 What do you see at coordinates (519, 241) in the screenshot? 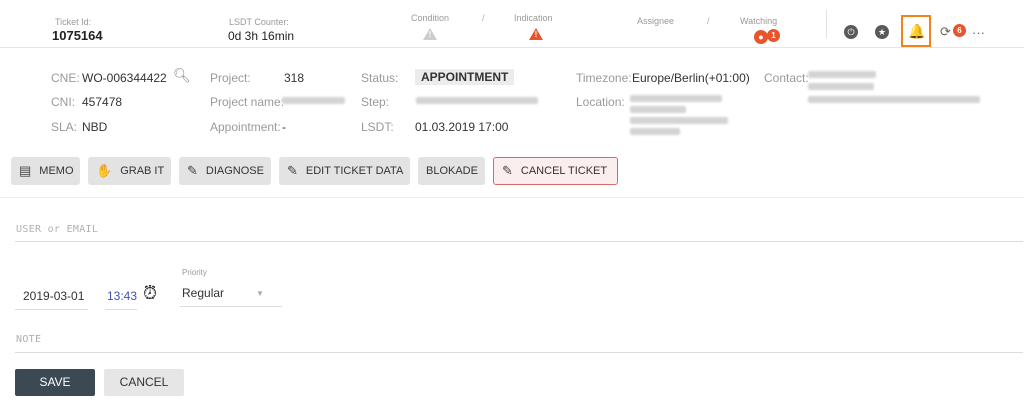
I see `user-email-underline` at bounding box center [519, 241].